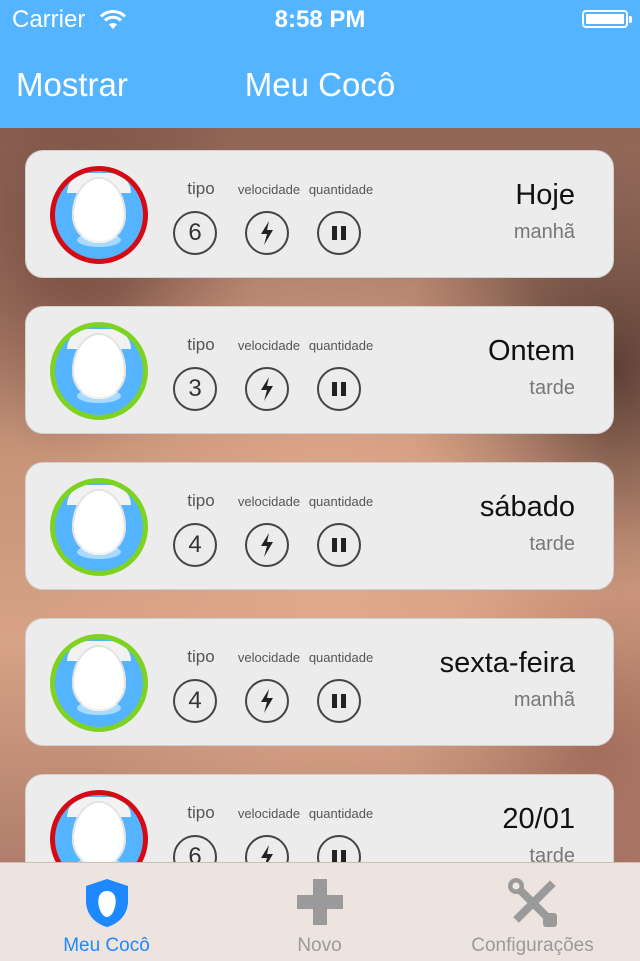 This screenshot has height=961, width=640. What do you see at coordinates (527, 507) in the screenshot?
I see `entry-day: sábado` at bounding box center [527, 507].